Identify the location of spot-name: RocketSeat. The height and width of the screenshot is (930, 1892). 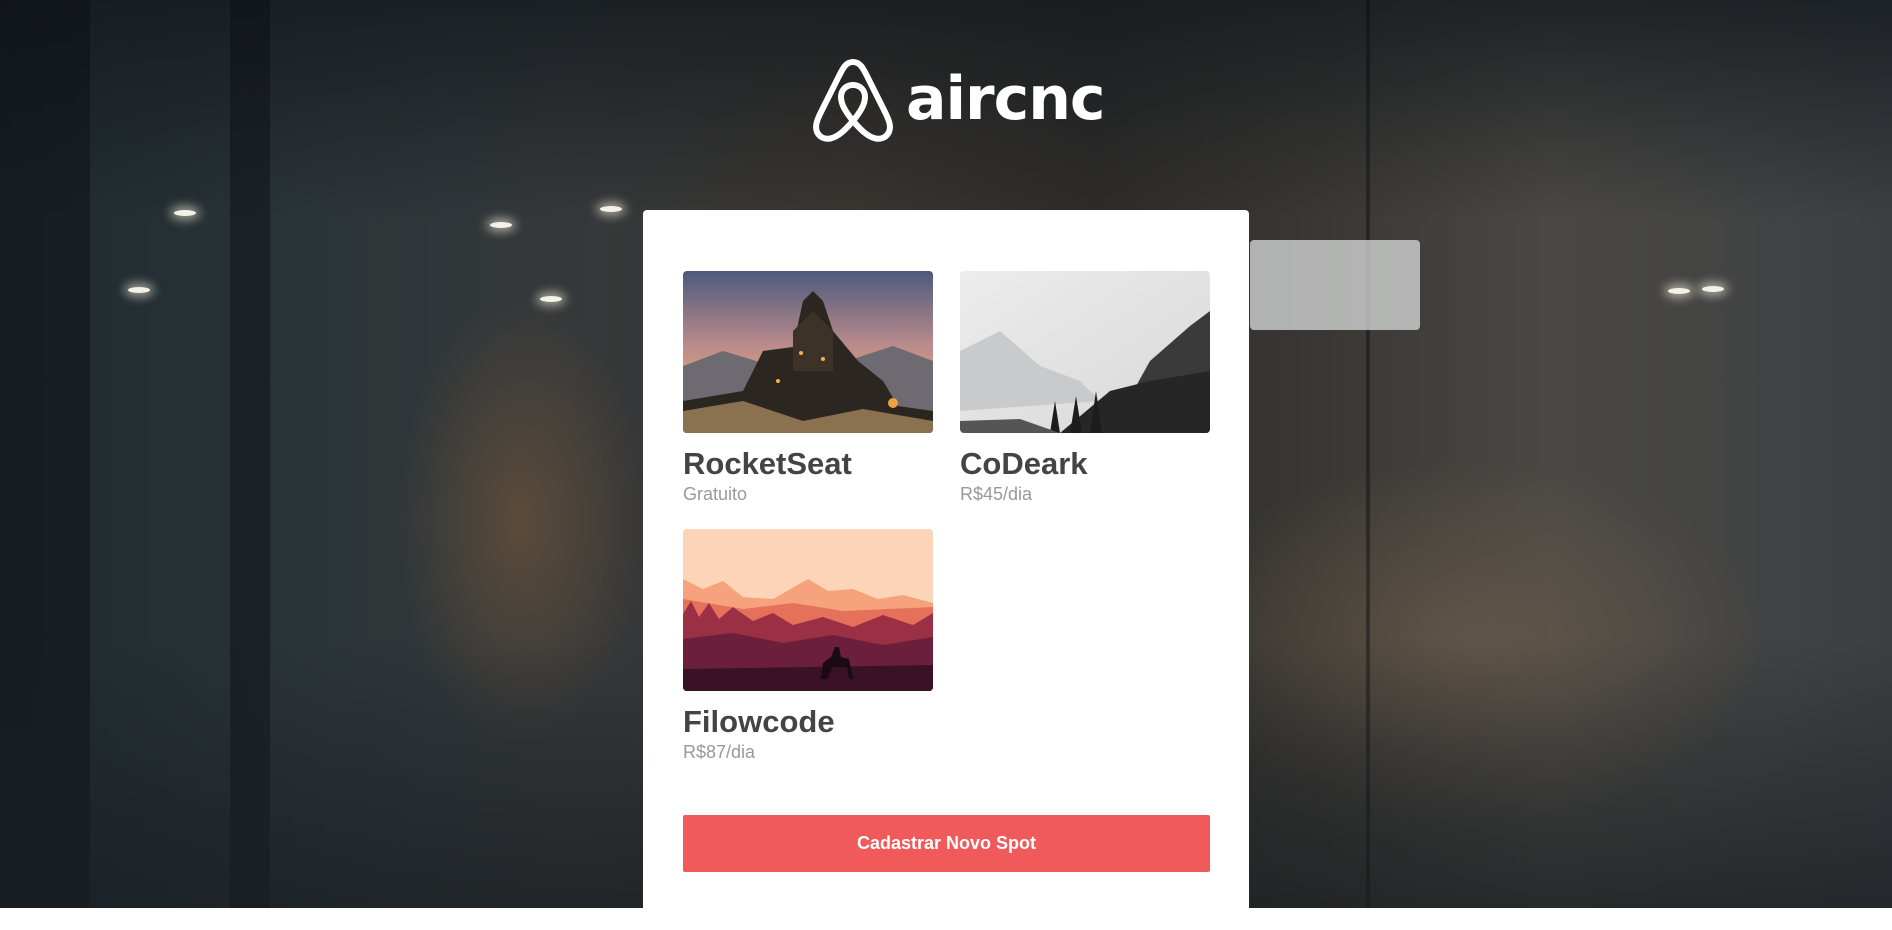
(767, 463).